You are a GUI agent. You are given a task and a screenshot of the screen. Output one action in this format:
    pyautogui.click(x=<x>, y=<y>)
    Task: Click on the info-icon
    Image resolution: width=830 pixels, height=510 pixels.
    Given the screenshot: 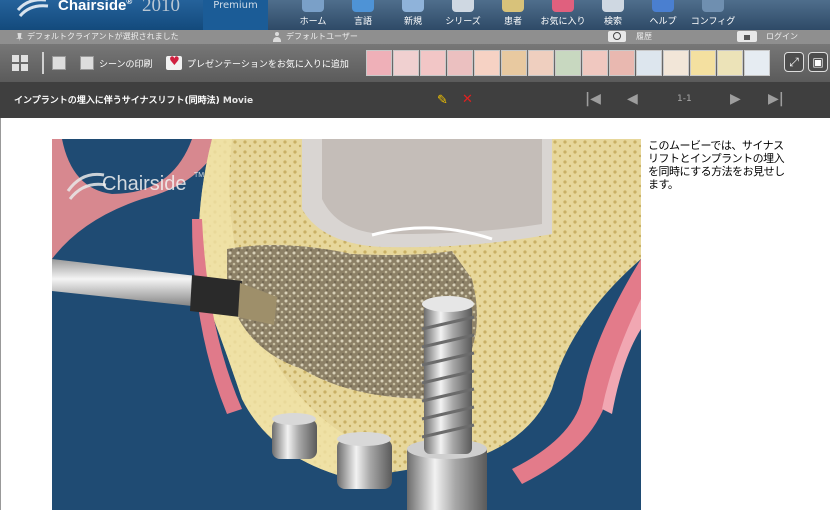 What is the action you would take?
    pyautogui.click(x=59, y=63)
    